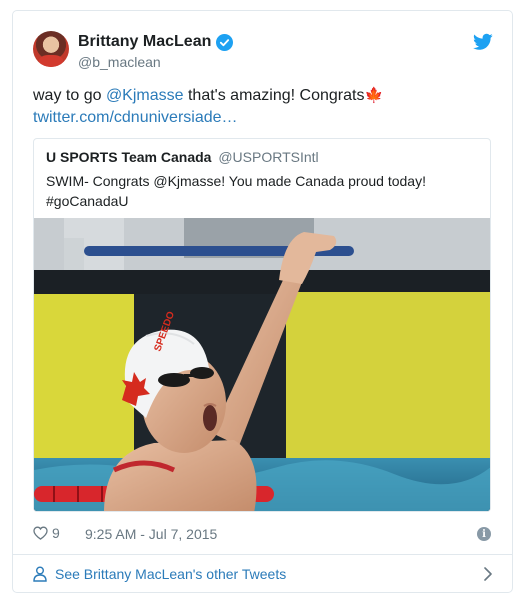 The height and width of the screenshot is (610, 528). Describe the element at coordinates (488, 574) in the screenshot. I see `chevron-right-icon` at that location.